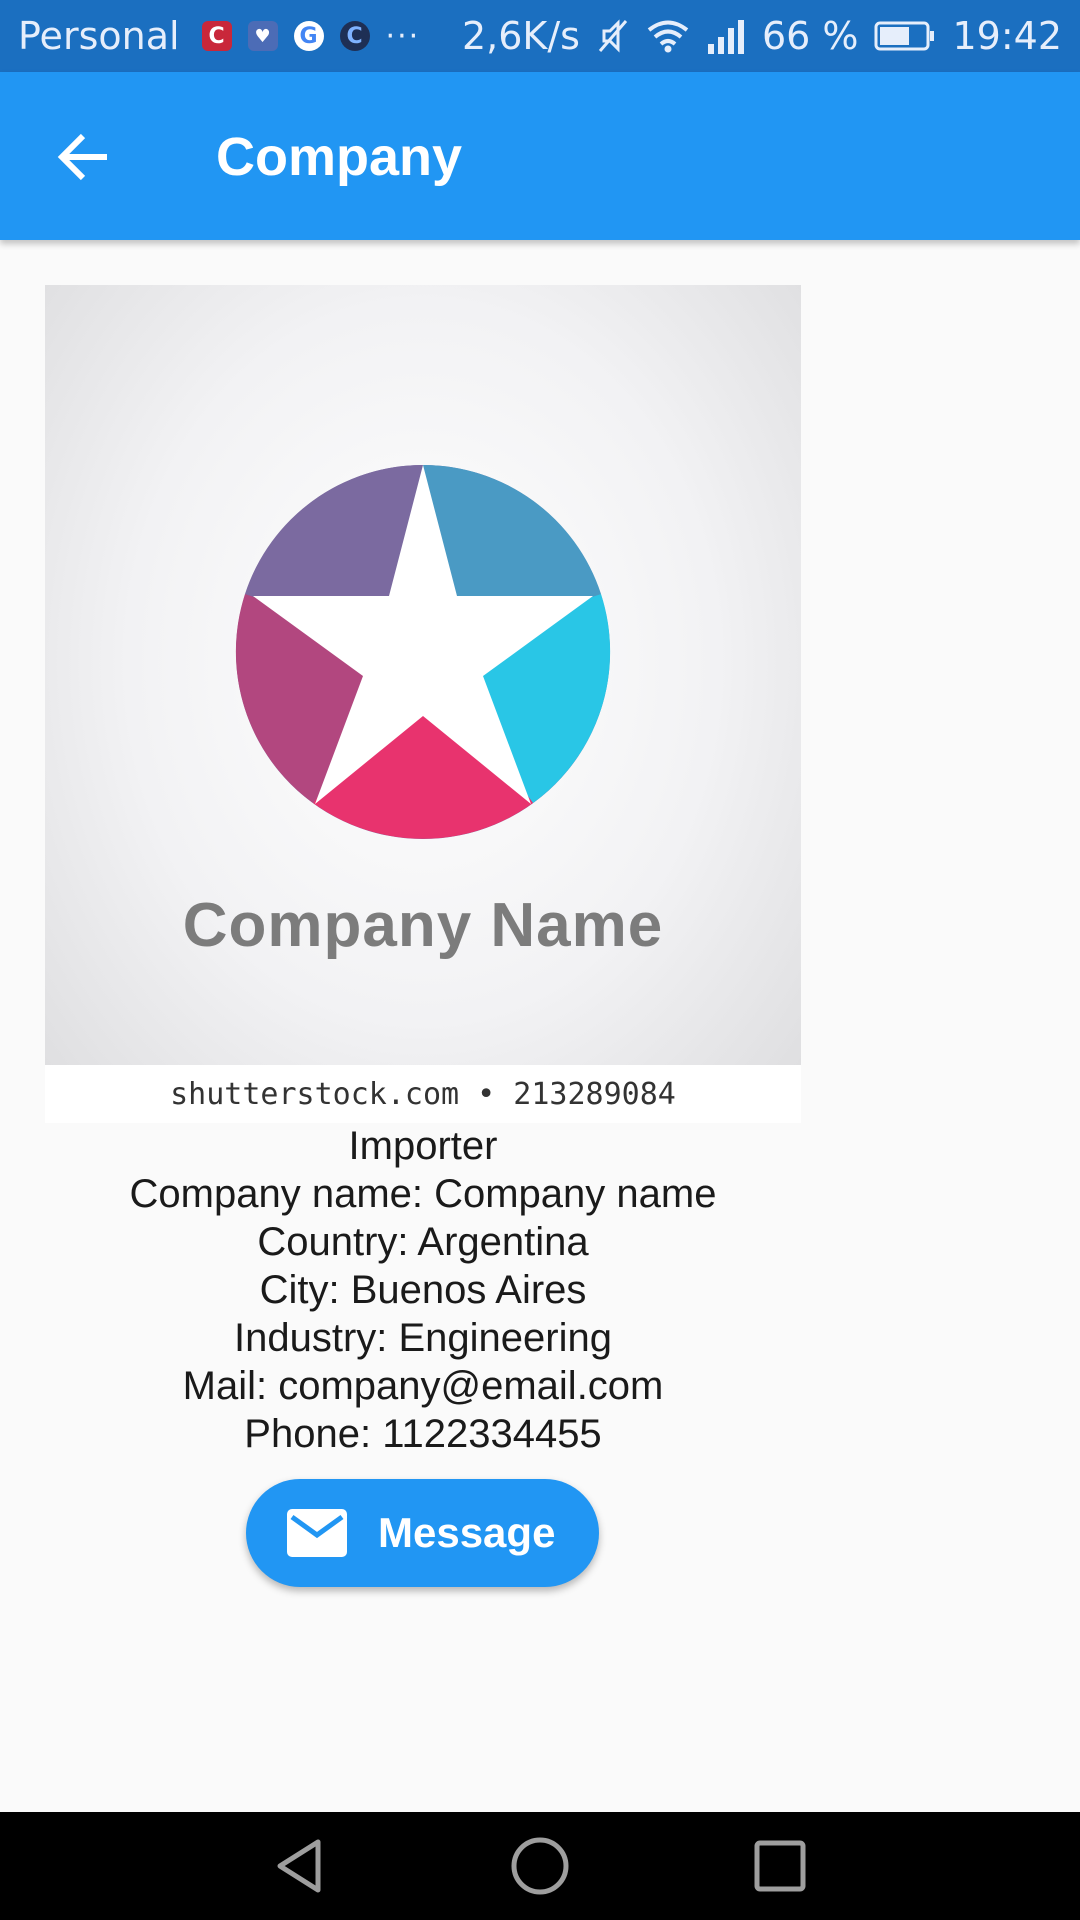  What do you see at coordinates (317, 1533) in the screenshot?
I see `mail-icon` at bounding box center [317, 1533].